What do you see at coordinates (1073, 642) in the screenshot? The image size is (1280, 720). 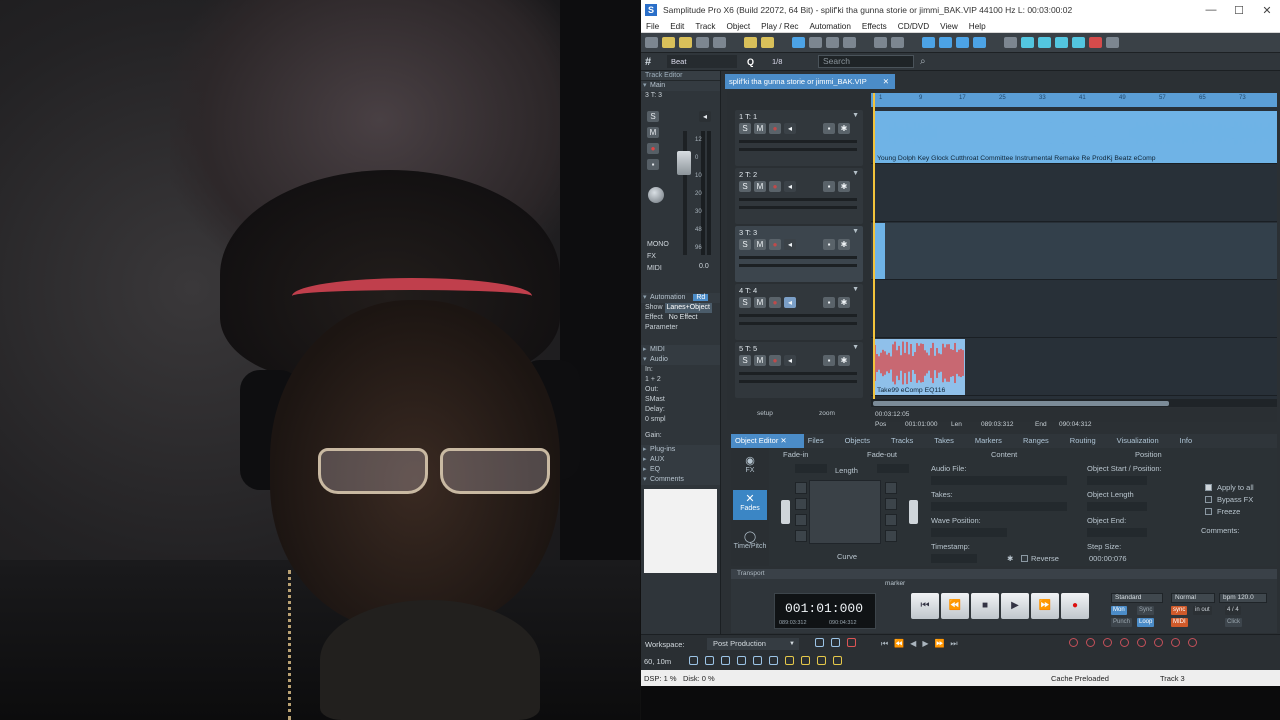 I see `marker-1-icon` at bounding box center [1073, 642].